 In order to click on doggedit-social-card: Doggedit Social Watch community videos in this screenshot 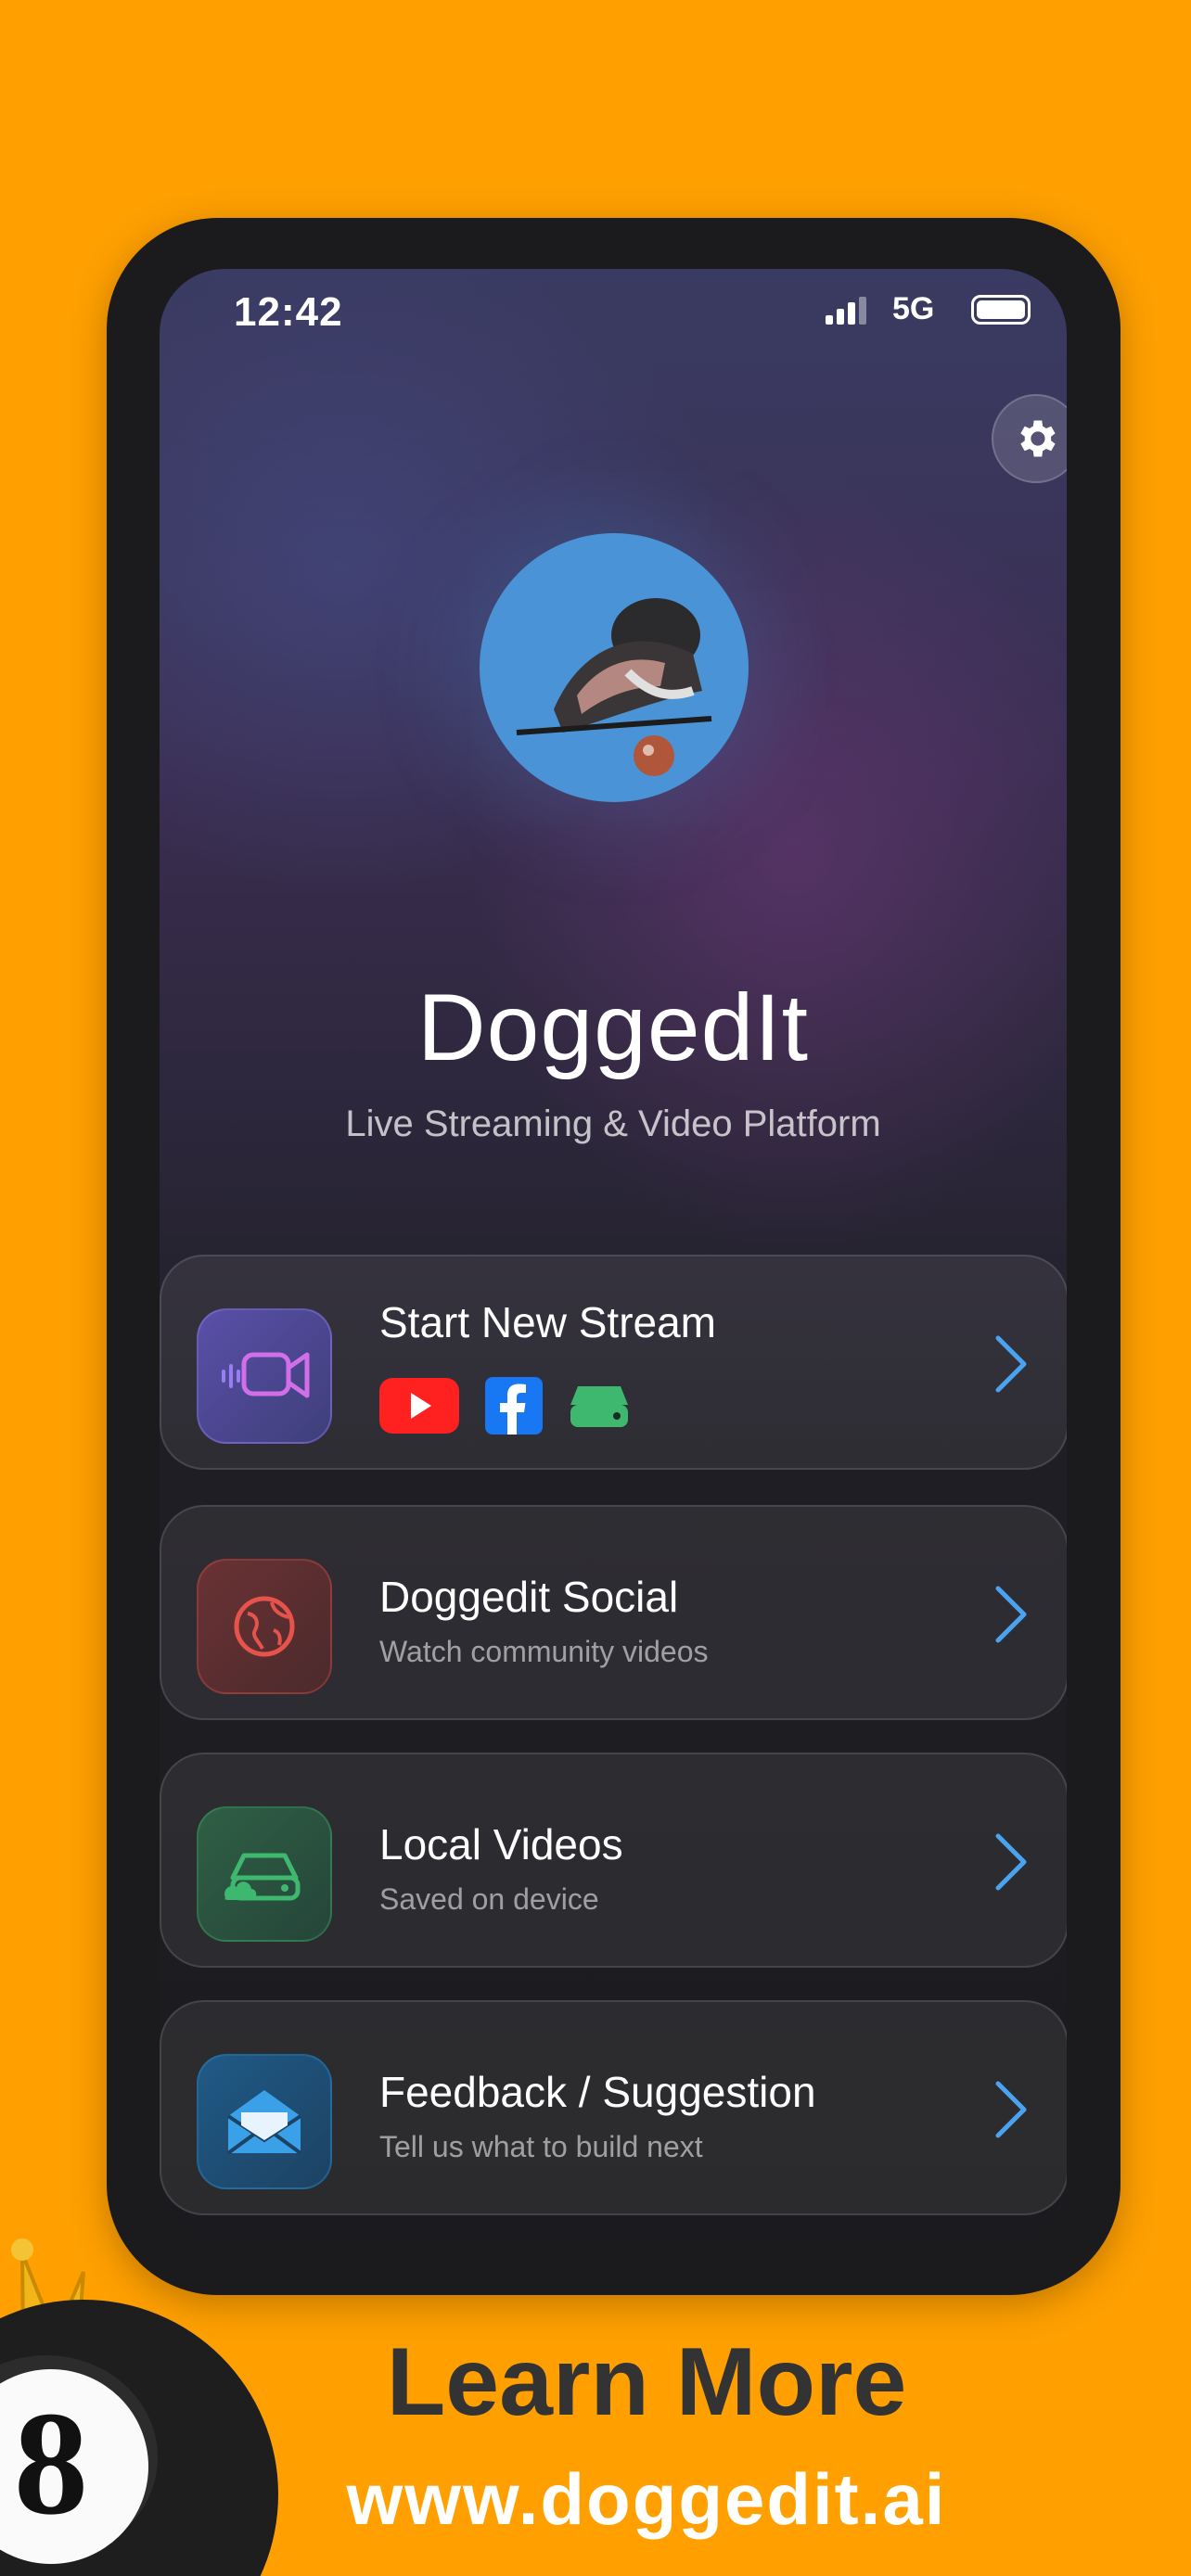, I will do `click(613, 1612)`.